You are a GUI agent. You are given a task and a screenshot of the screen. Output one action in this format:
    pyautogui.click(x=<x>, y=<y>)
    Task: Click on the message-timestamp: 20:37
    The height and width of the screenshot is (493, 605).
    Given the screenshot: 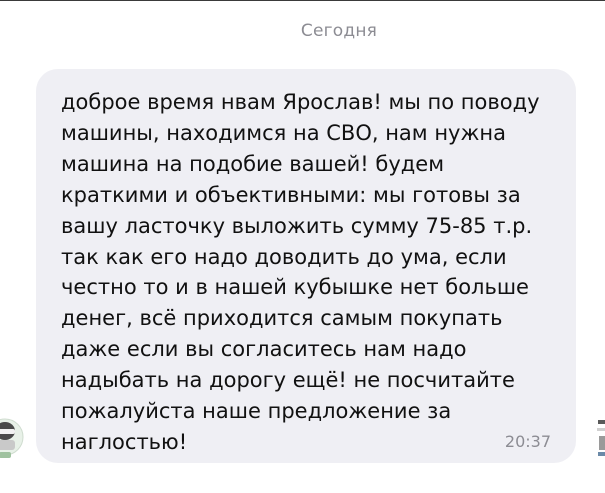 What is the action you would take?
    pyautogui.click(x=527, y=441)
    